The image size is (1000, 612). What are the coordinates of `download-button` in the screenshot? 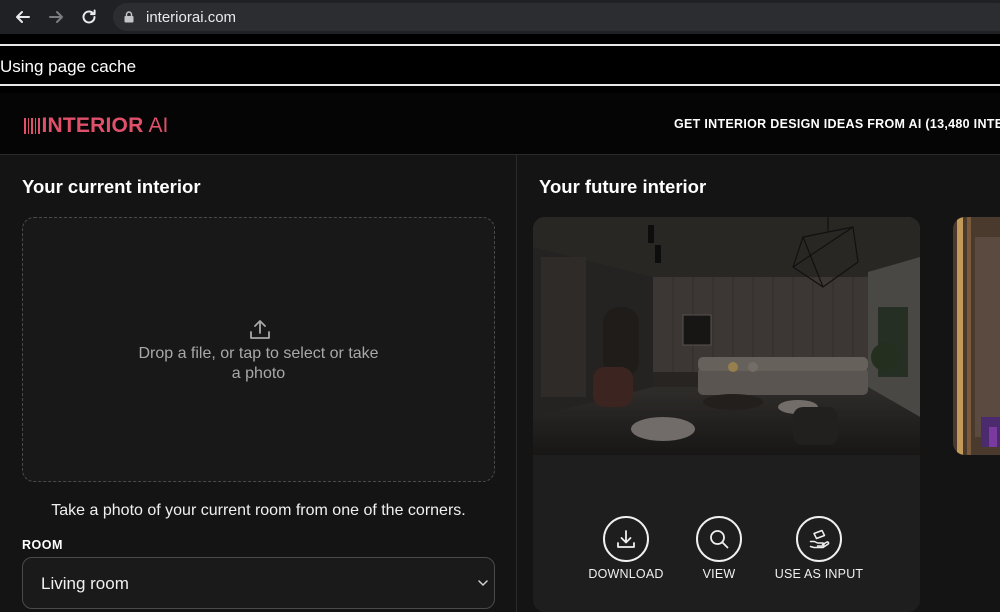 It's located at (626, 539).